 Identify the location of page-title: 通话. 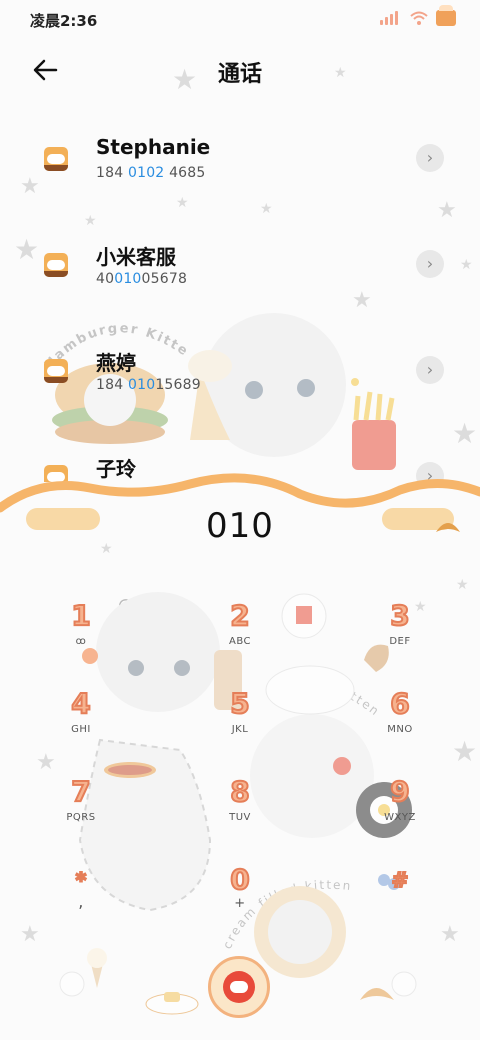
(239, 74).